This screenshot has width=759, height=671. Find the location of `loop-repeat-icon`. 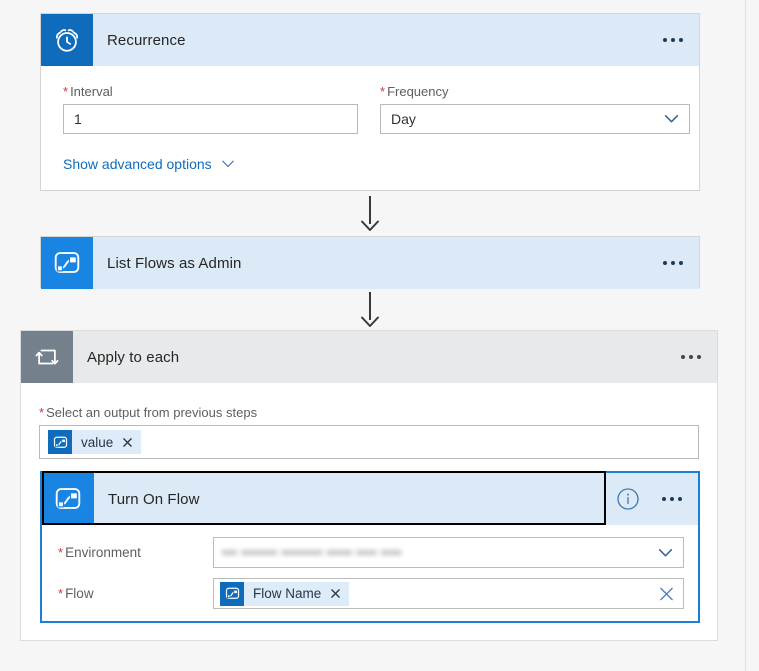

loop-repeat-icon is located at coordinates (47, 357).